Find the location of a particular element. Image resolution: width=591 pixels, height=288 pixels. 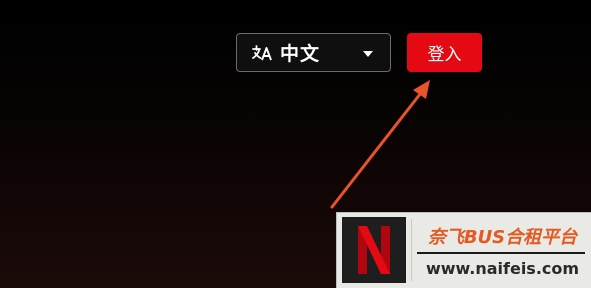

watermark-rule is located at coordinates (501, 253).